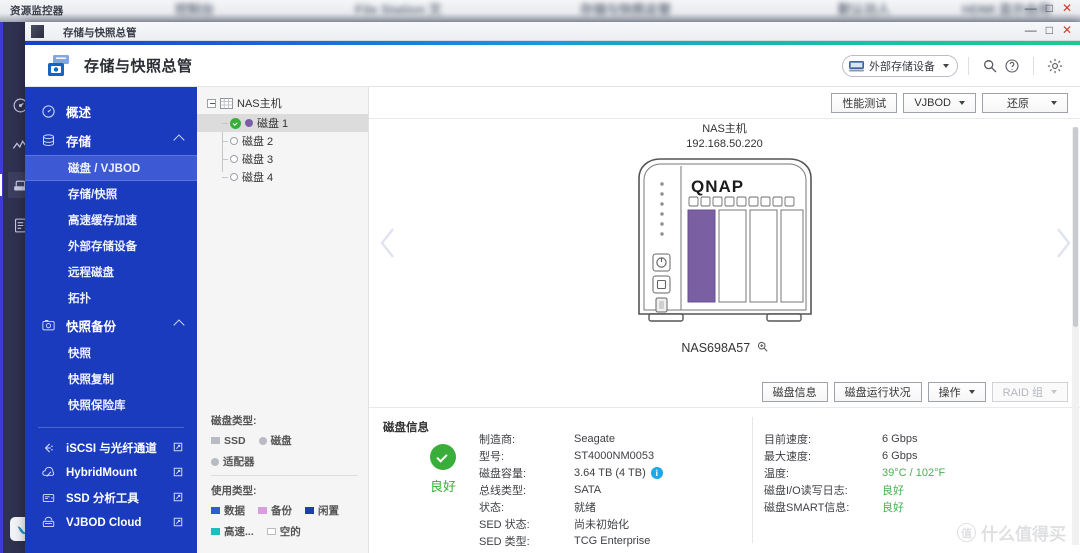 The height and width of the screenshot is (553, 1080). What do you see at coordinates (111, 111) in the screenshot?
I see `sidebar-item-overview: 概述` at bounding box center [111, 111].